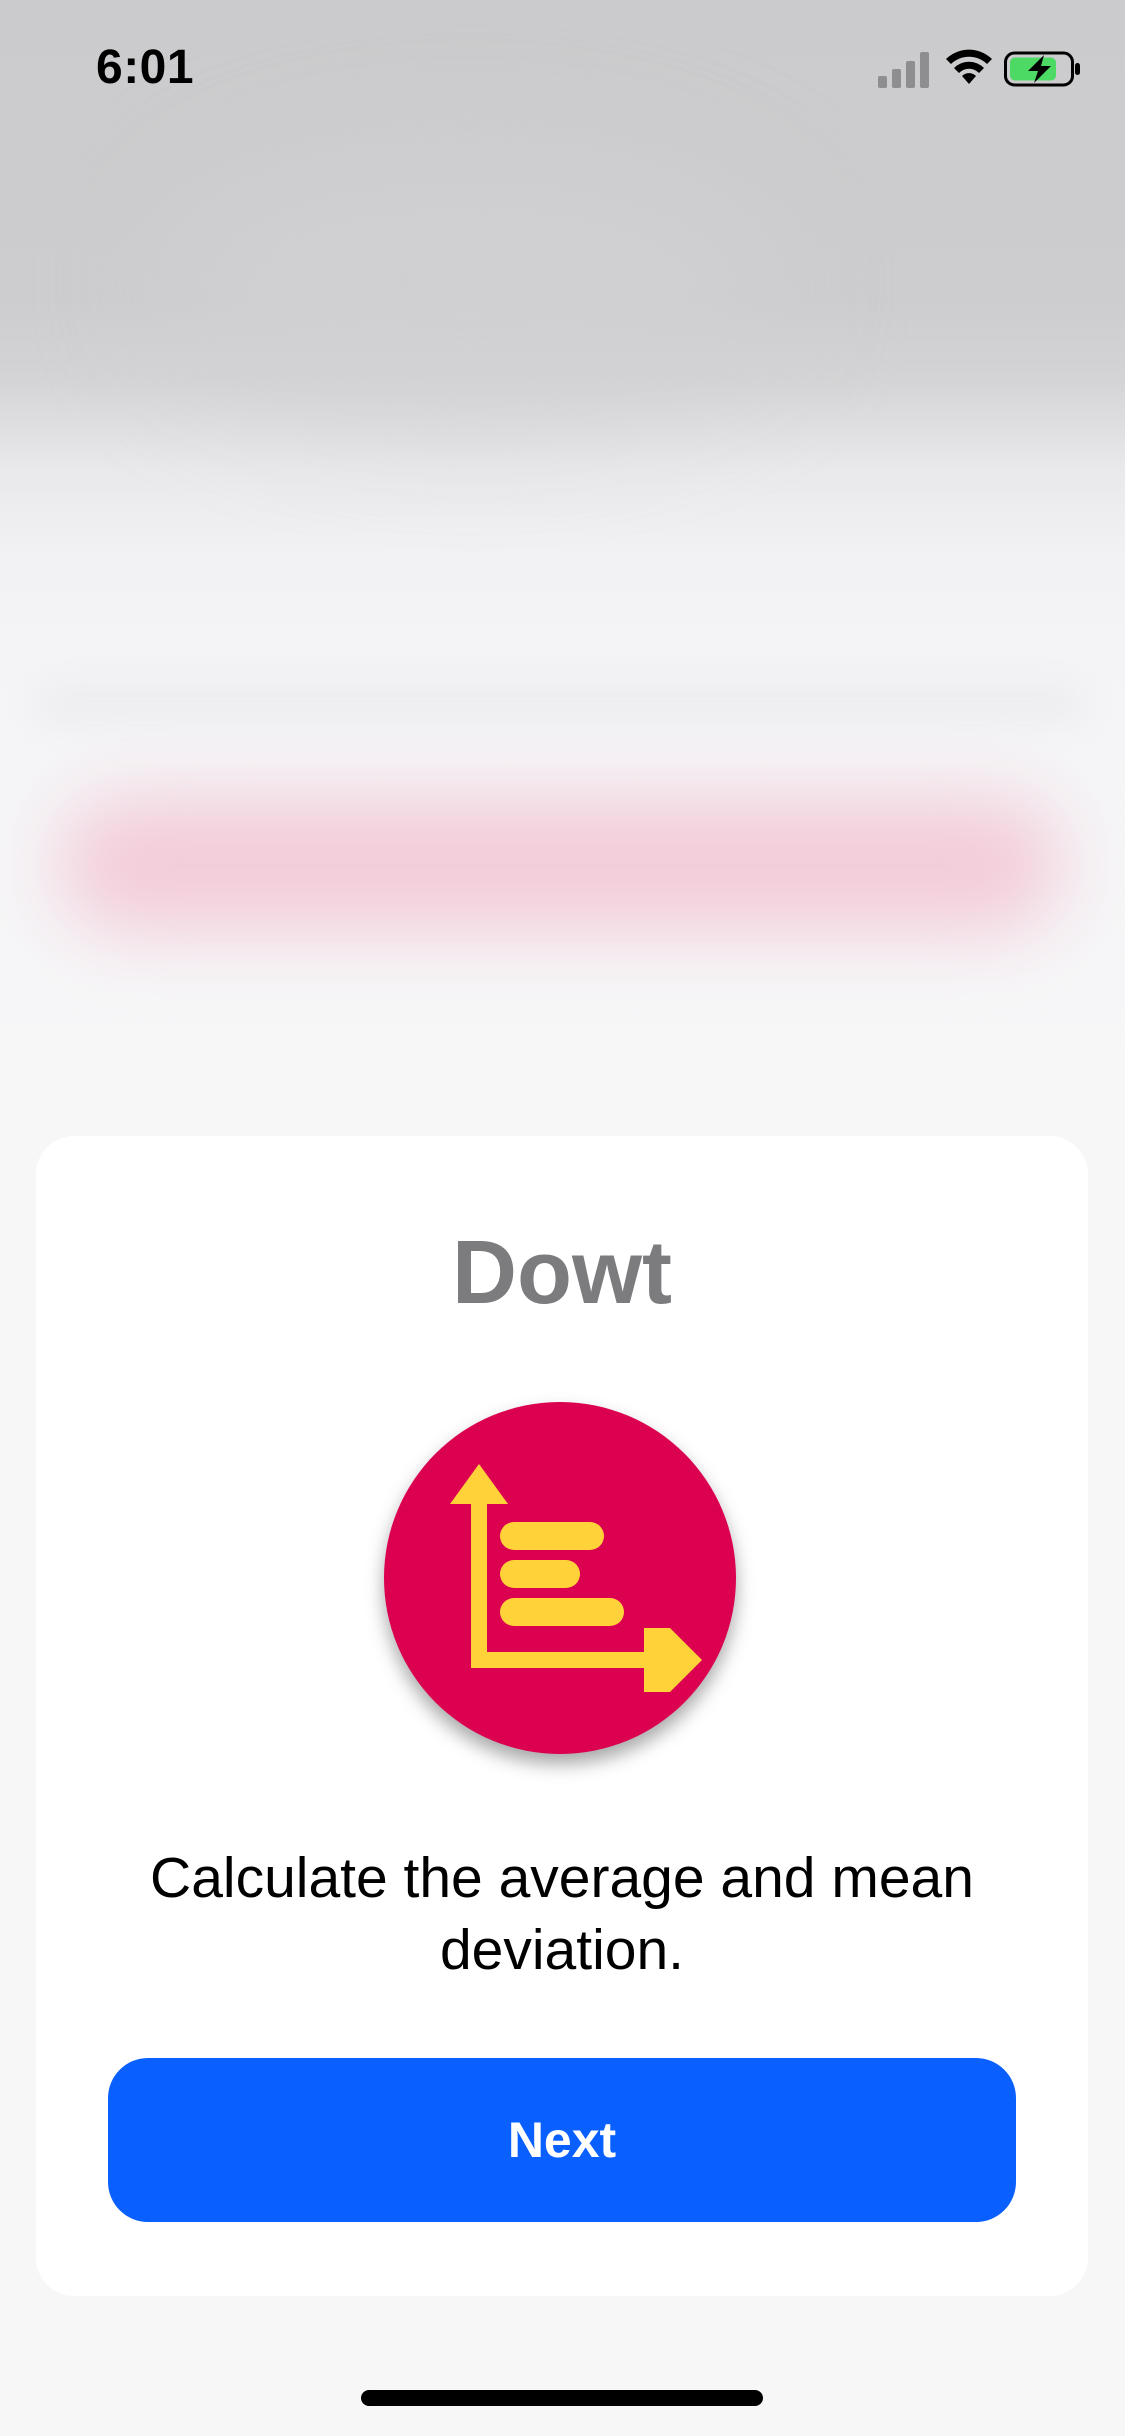 The width and height of the screenshot is (1125, 2436). What do you see at coordinates (969, 66) in the screenshot?
I see `wifi-icon` at bounding box center [969, 66].